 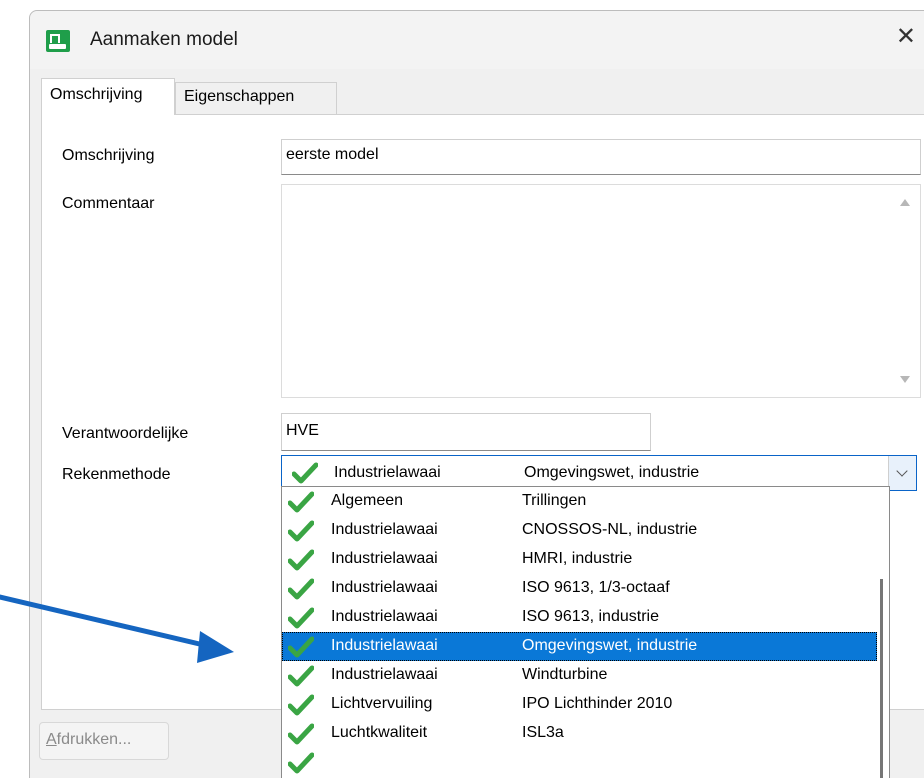 What do you see at coordinates (905, 379) in the screenshot?
I see `scroll-down-icon` at bounding box center [905, 379].